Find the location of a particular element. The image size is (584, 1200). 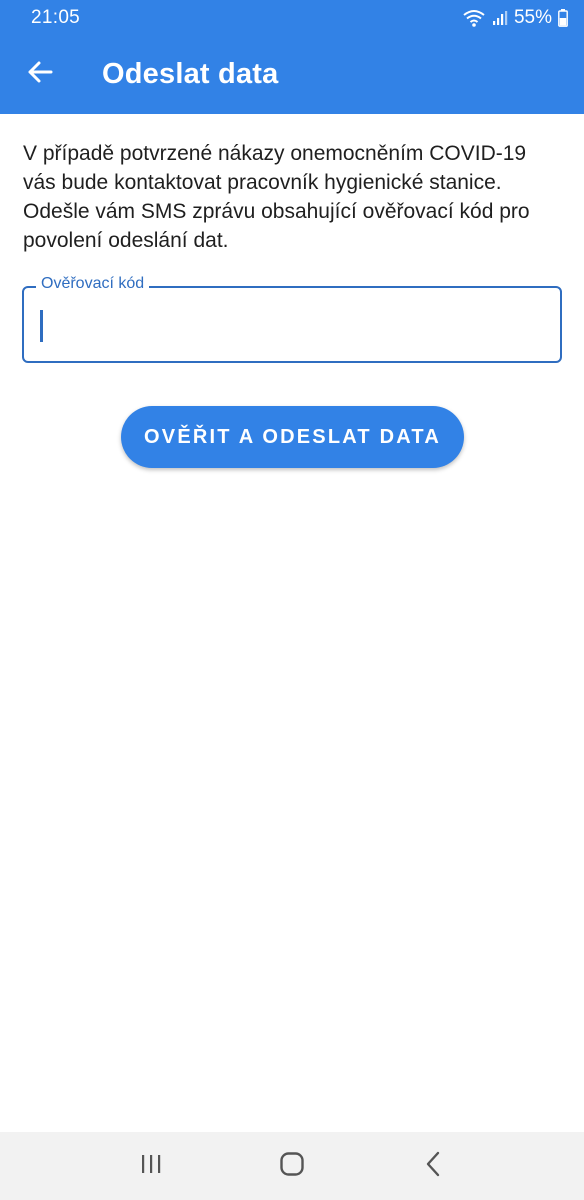

status-icons: 55% is located at coordinates (515, 18).